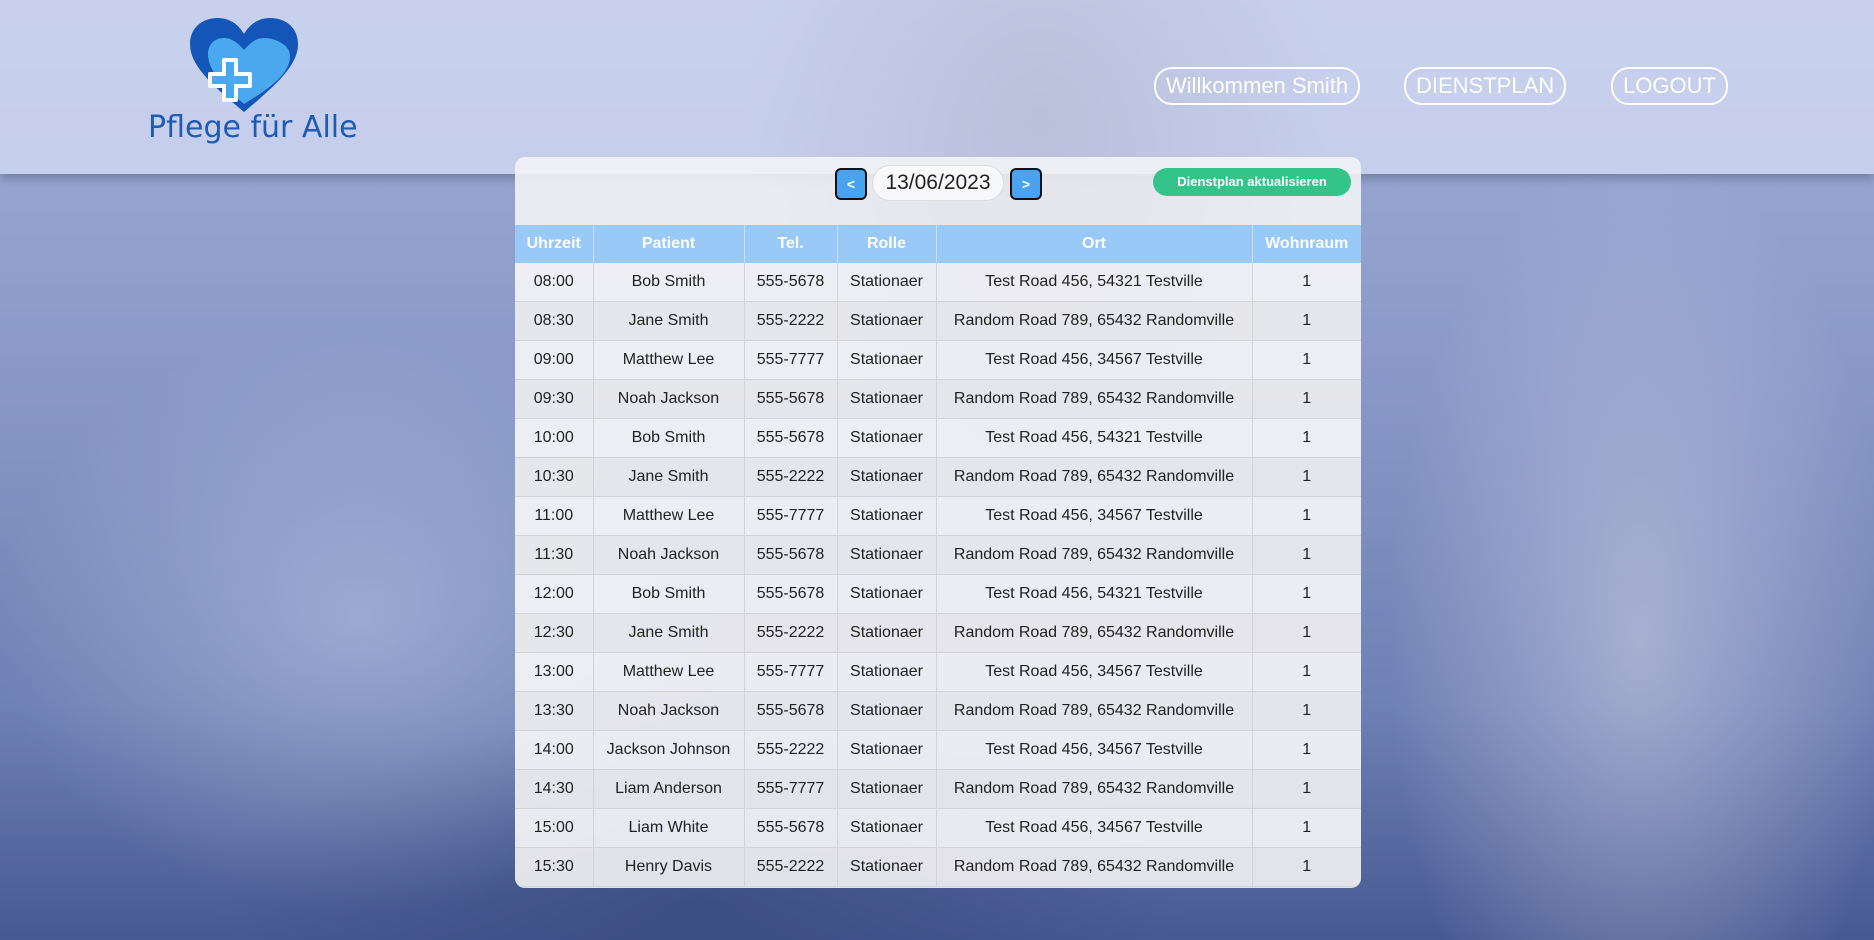 This screenshot has width=1874, height=940. I want to click on column-header-patient: Patient, so click(669, 244).